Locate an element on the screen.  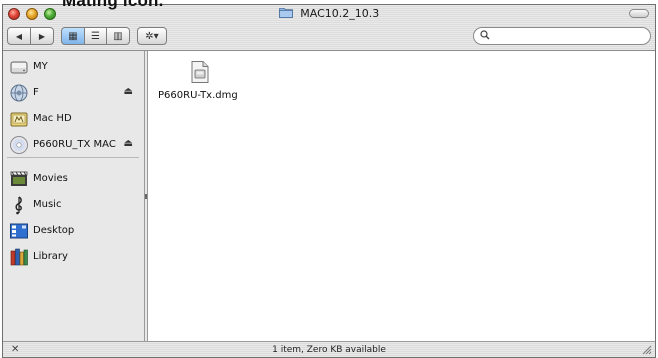
hard-drive-icon is located at coordinates (19, 67).